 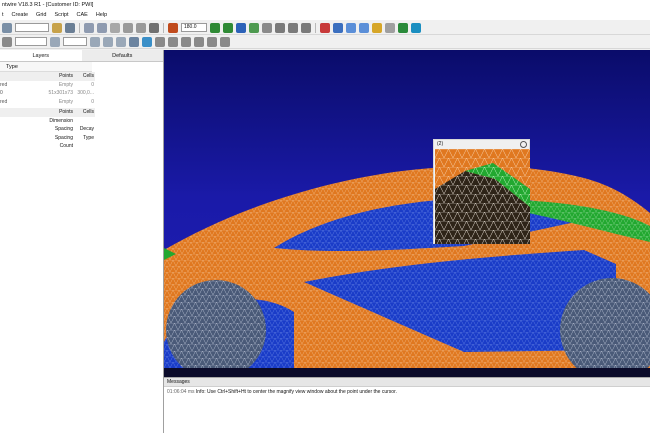 I want to click on tab-layers: Layers, so click(x=41, y=55).